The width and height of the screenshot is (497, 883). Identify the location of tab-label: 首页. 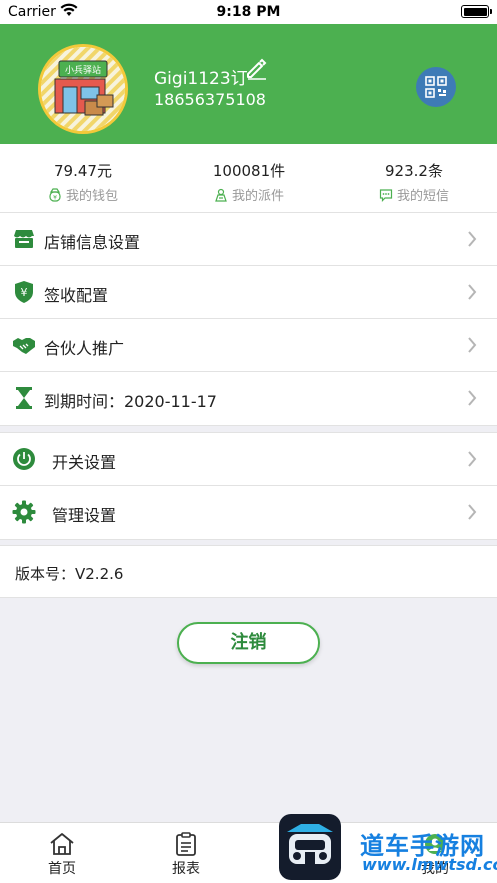
(62, 869).